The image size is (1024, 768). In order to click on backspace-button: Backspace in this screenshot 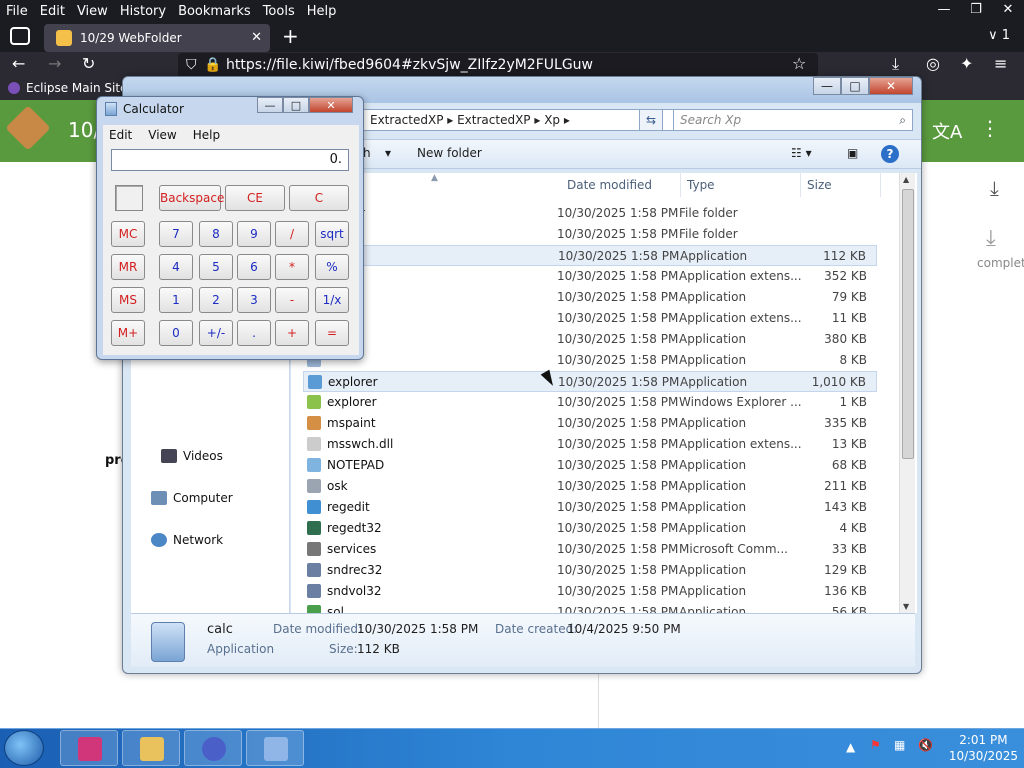, I will do `click(191, 198)`.